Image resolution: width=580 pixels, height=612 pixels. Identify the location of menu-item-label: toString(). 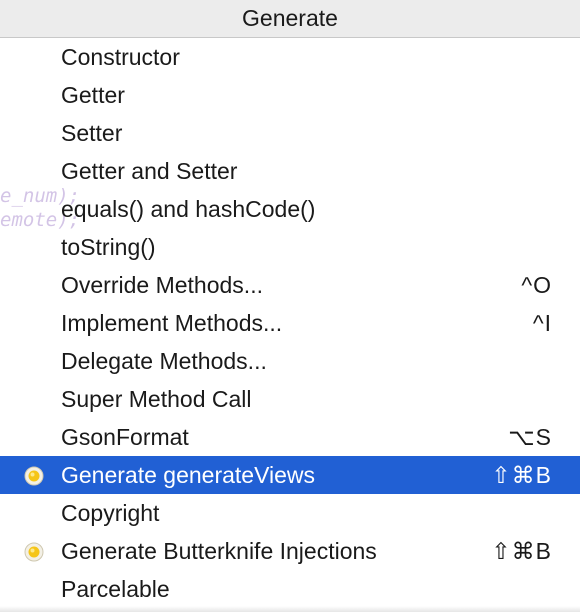
(108, 247).